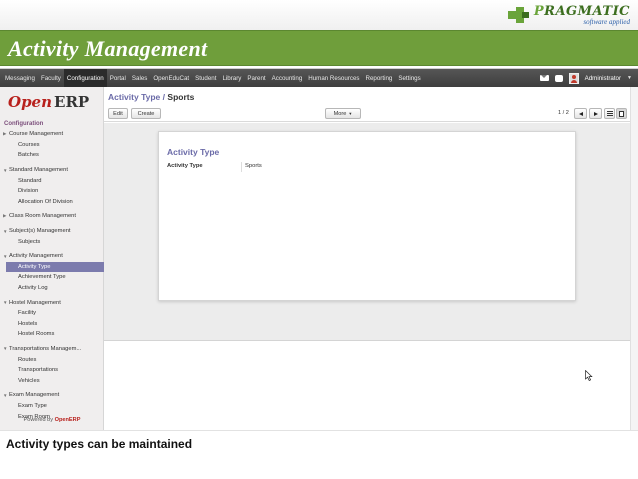  Describe the element at coordinates (193, 152) in the screenshot. I see `form-title: Activity Type` at that location.